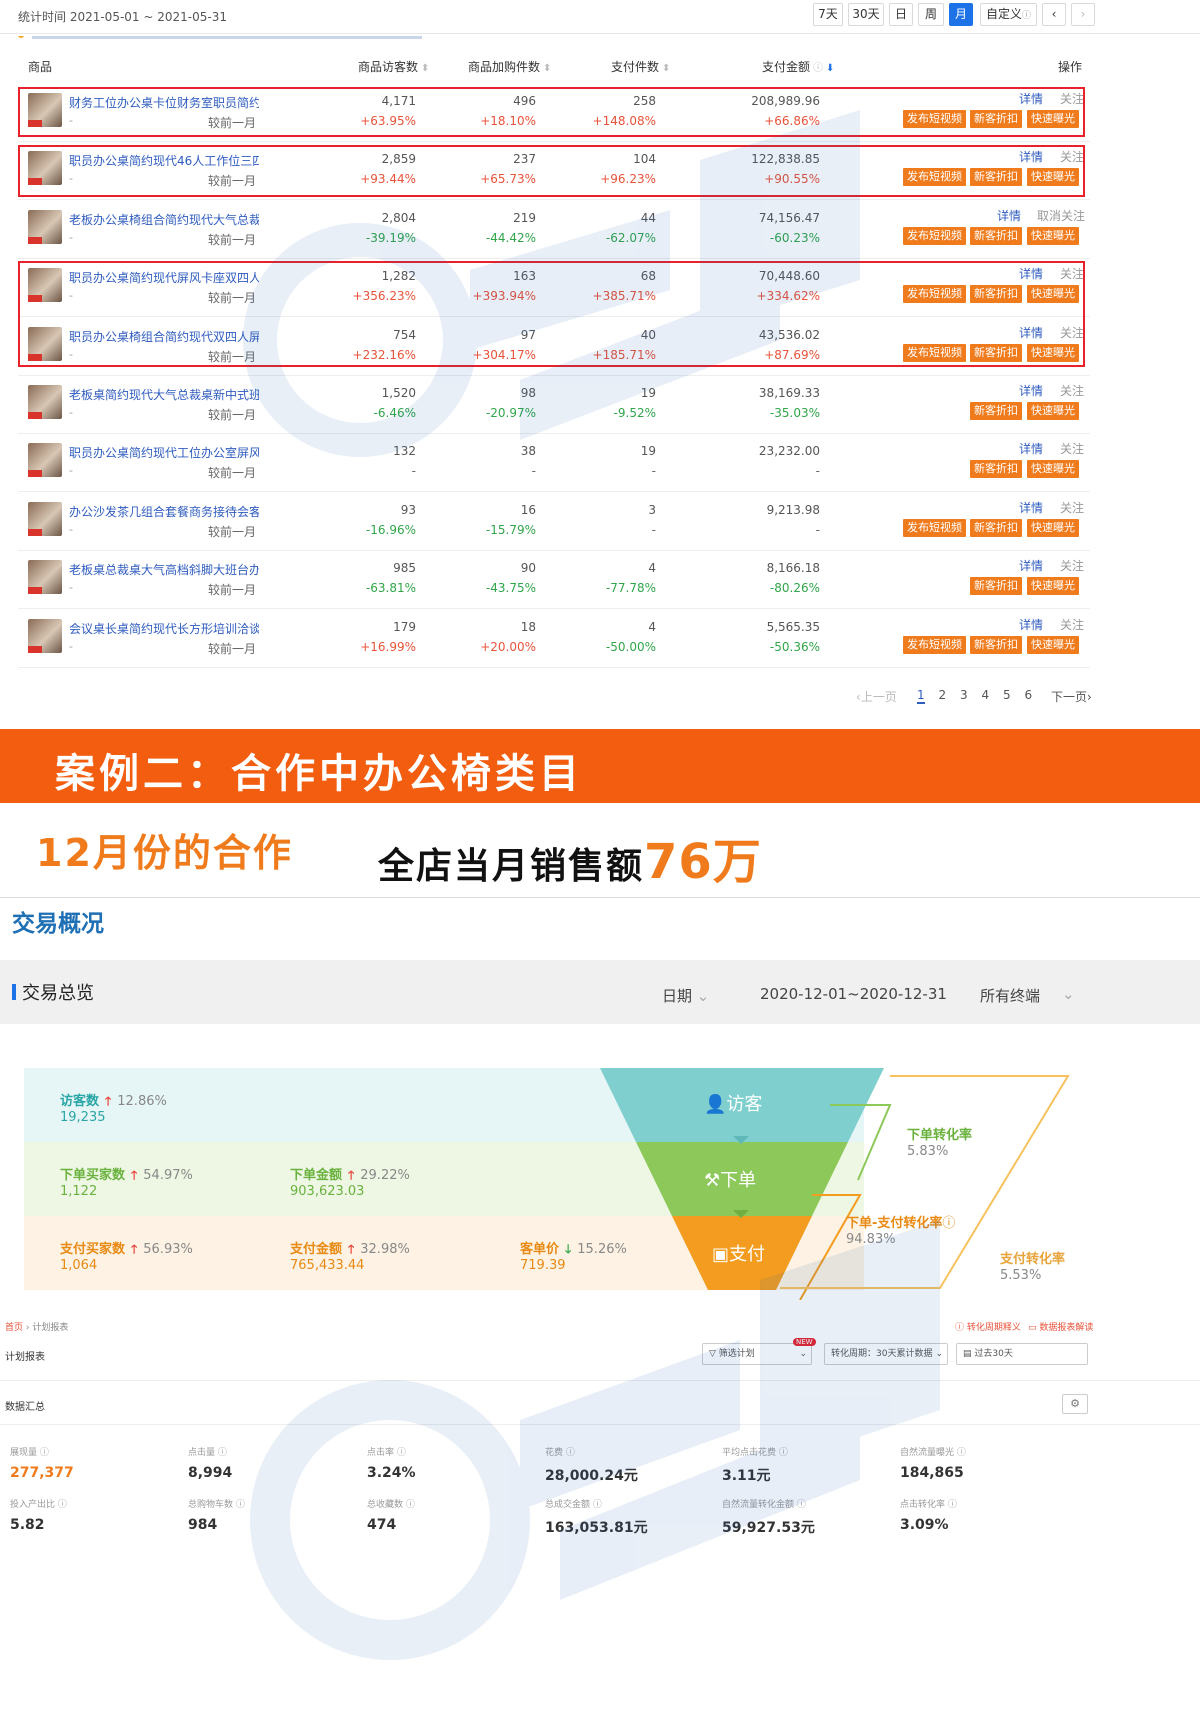 This screenshot has width=1200, height=1710. I want to click on next-page-button: 下一页›, so click(1071, 696).